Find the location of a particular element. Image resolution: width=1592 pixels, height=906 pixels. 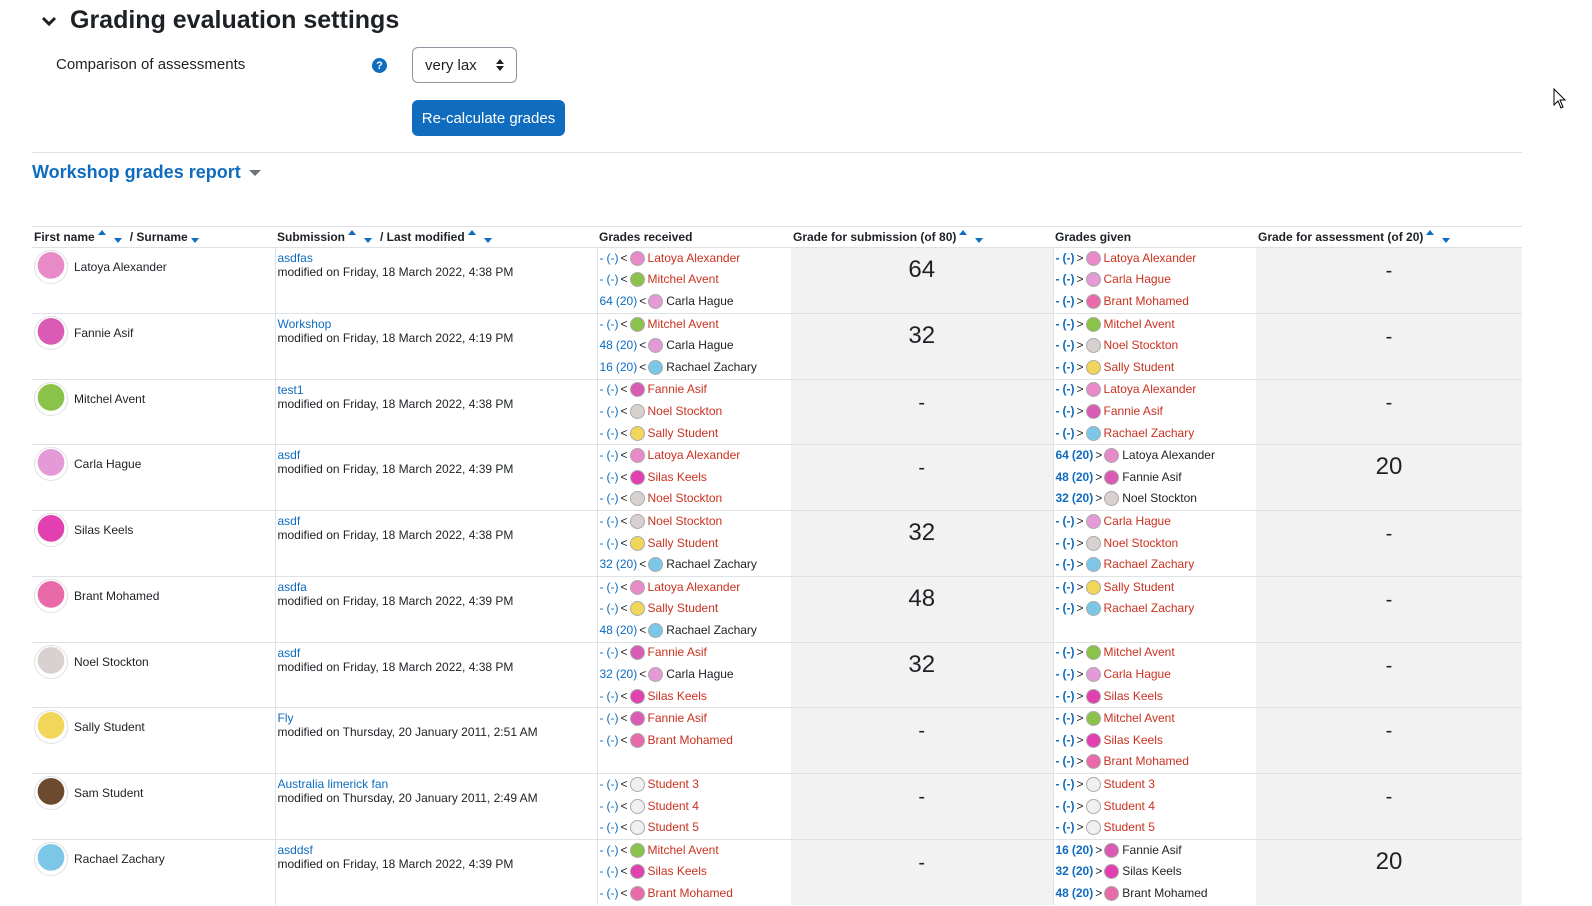

direction-symbol: < is located at coordinates (643, 300).